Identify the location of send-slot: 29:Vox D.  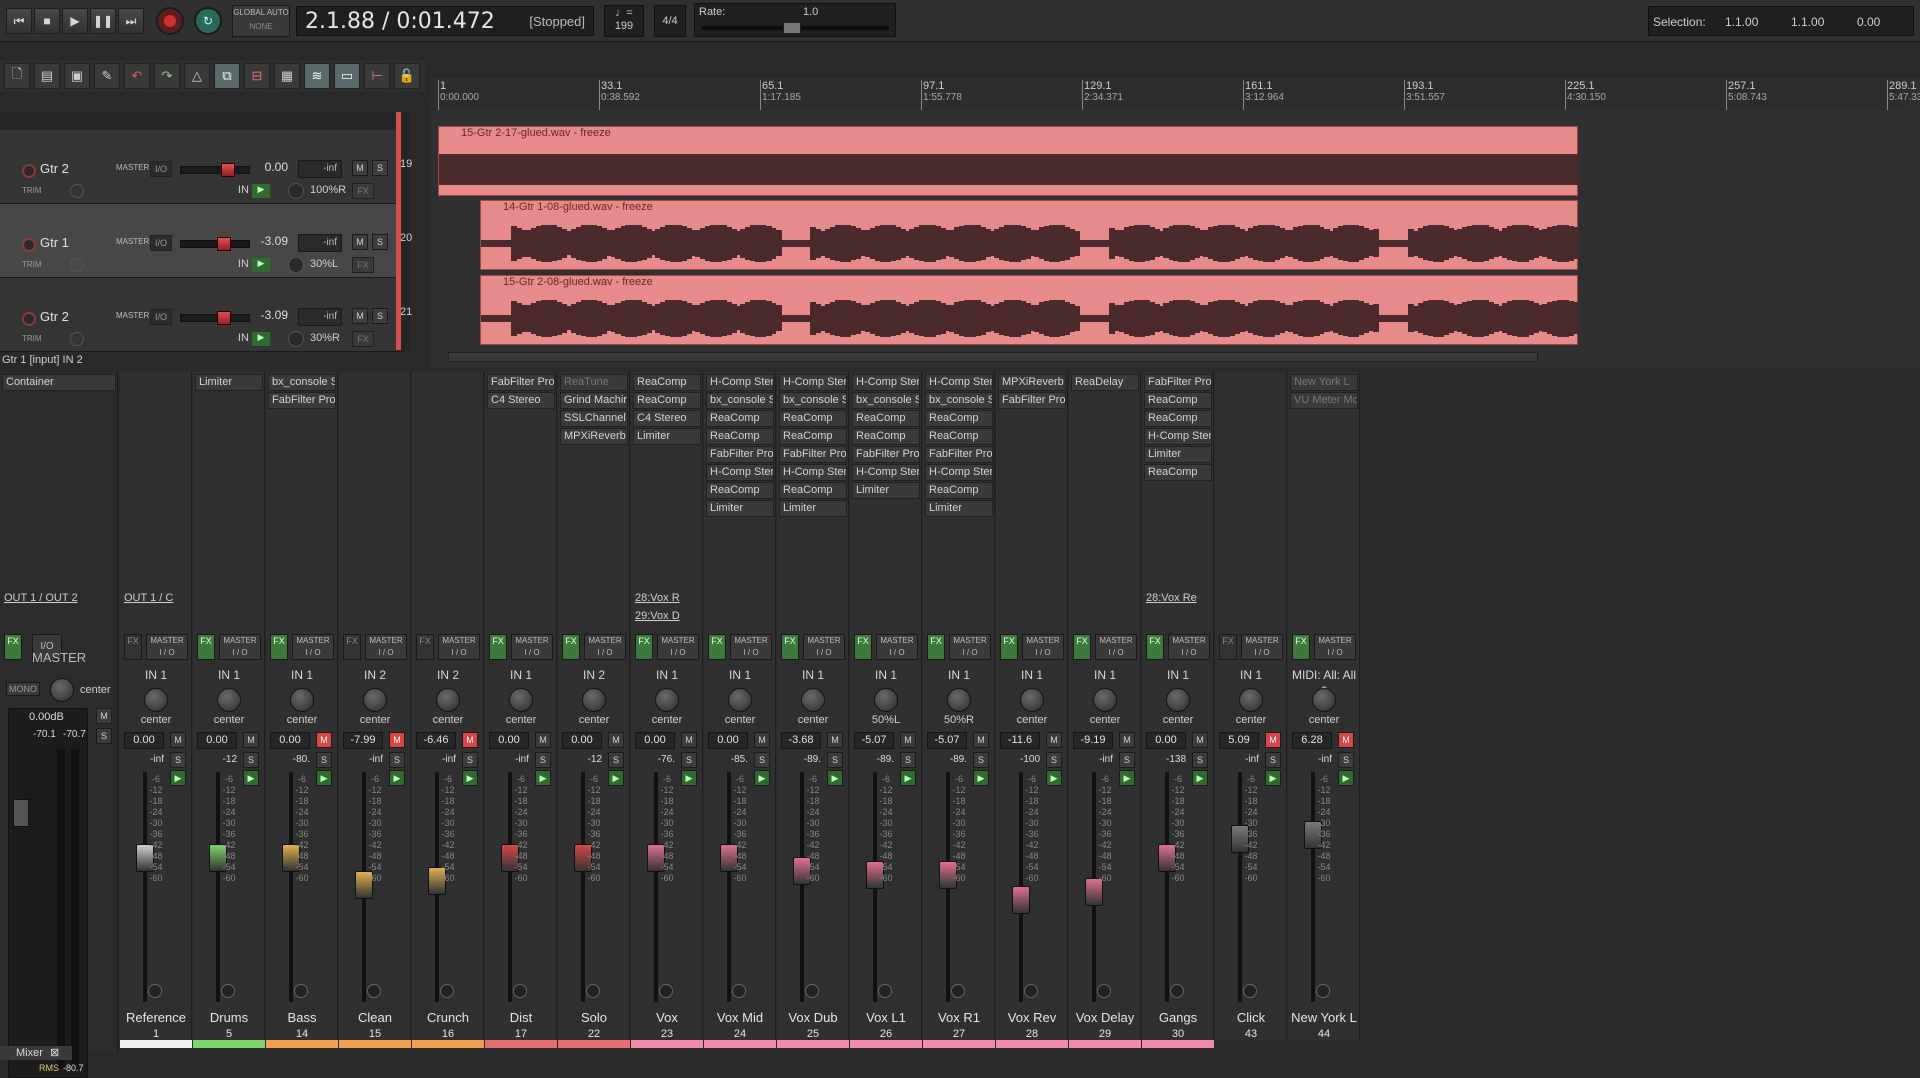
(660, 616).